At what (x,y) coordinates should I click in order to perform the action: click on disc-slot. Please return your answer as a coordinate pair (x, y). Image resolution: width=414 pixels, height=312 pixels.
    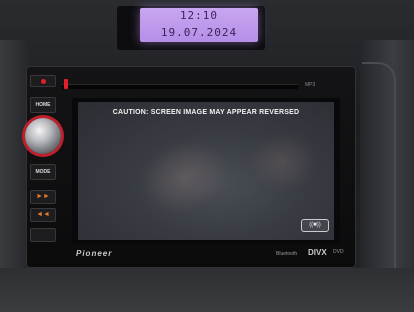
    Looking at the image, I should click on (180, 86).